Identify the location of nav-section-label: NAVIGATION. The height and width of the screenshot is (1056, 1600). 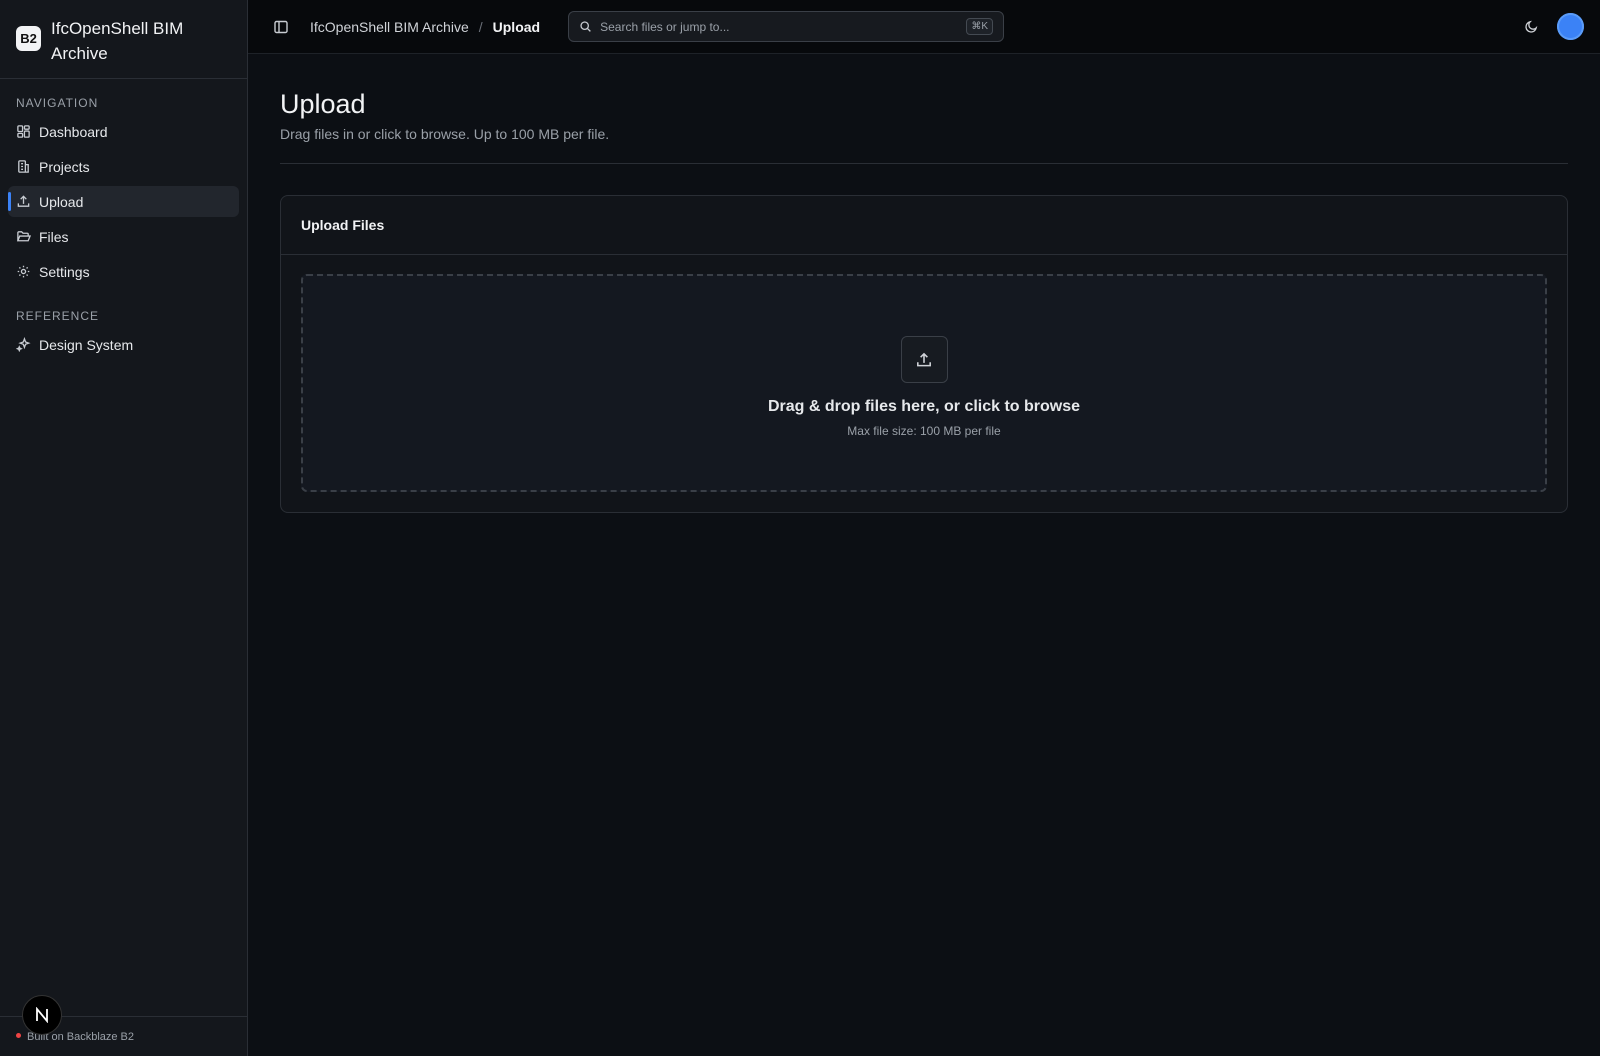
(57, 103).